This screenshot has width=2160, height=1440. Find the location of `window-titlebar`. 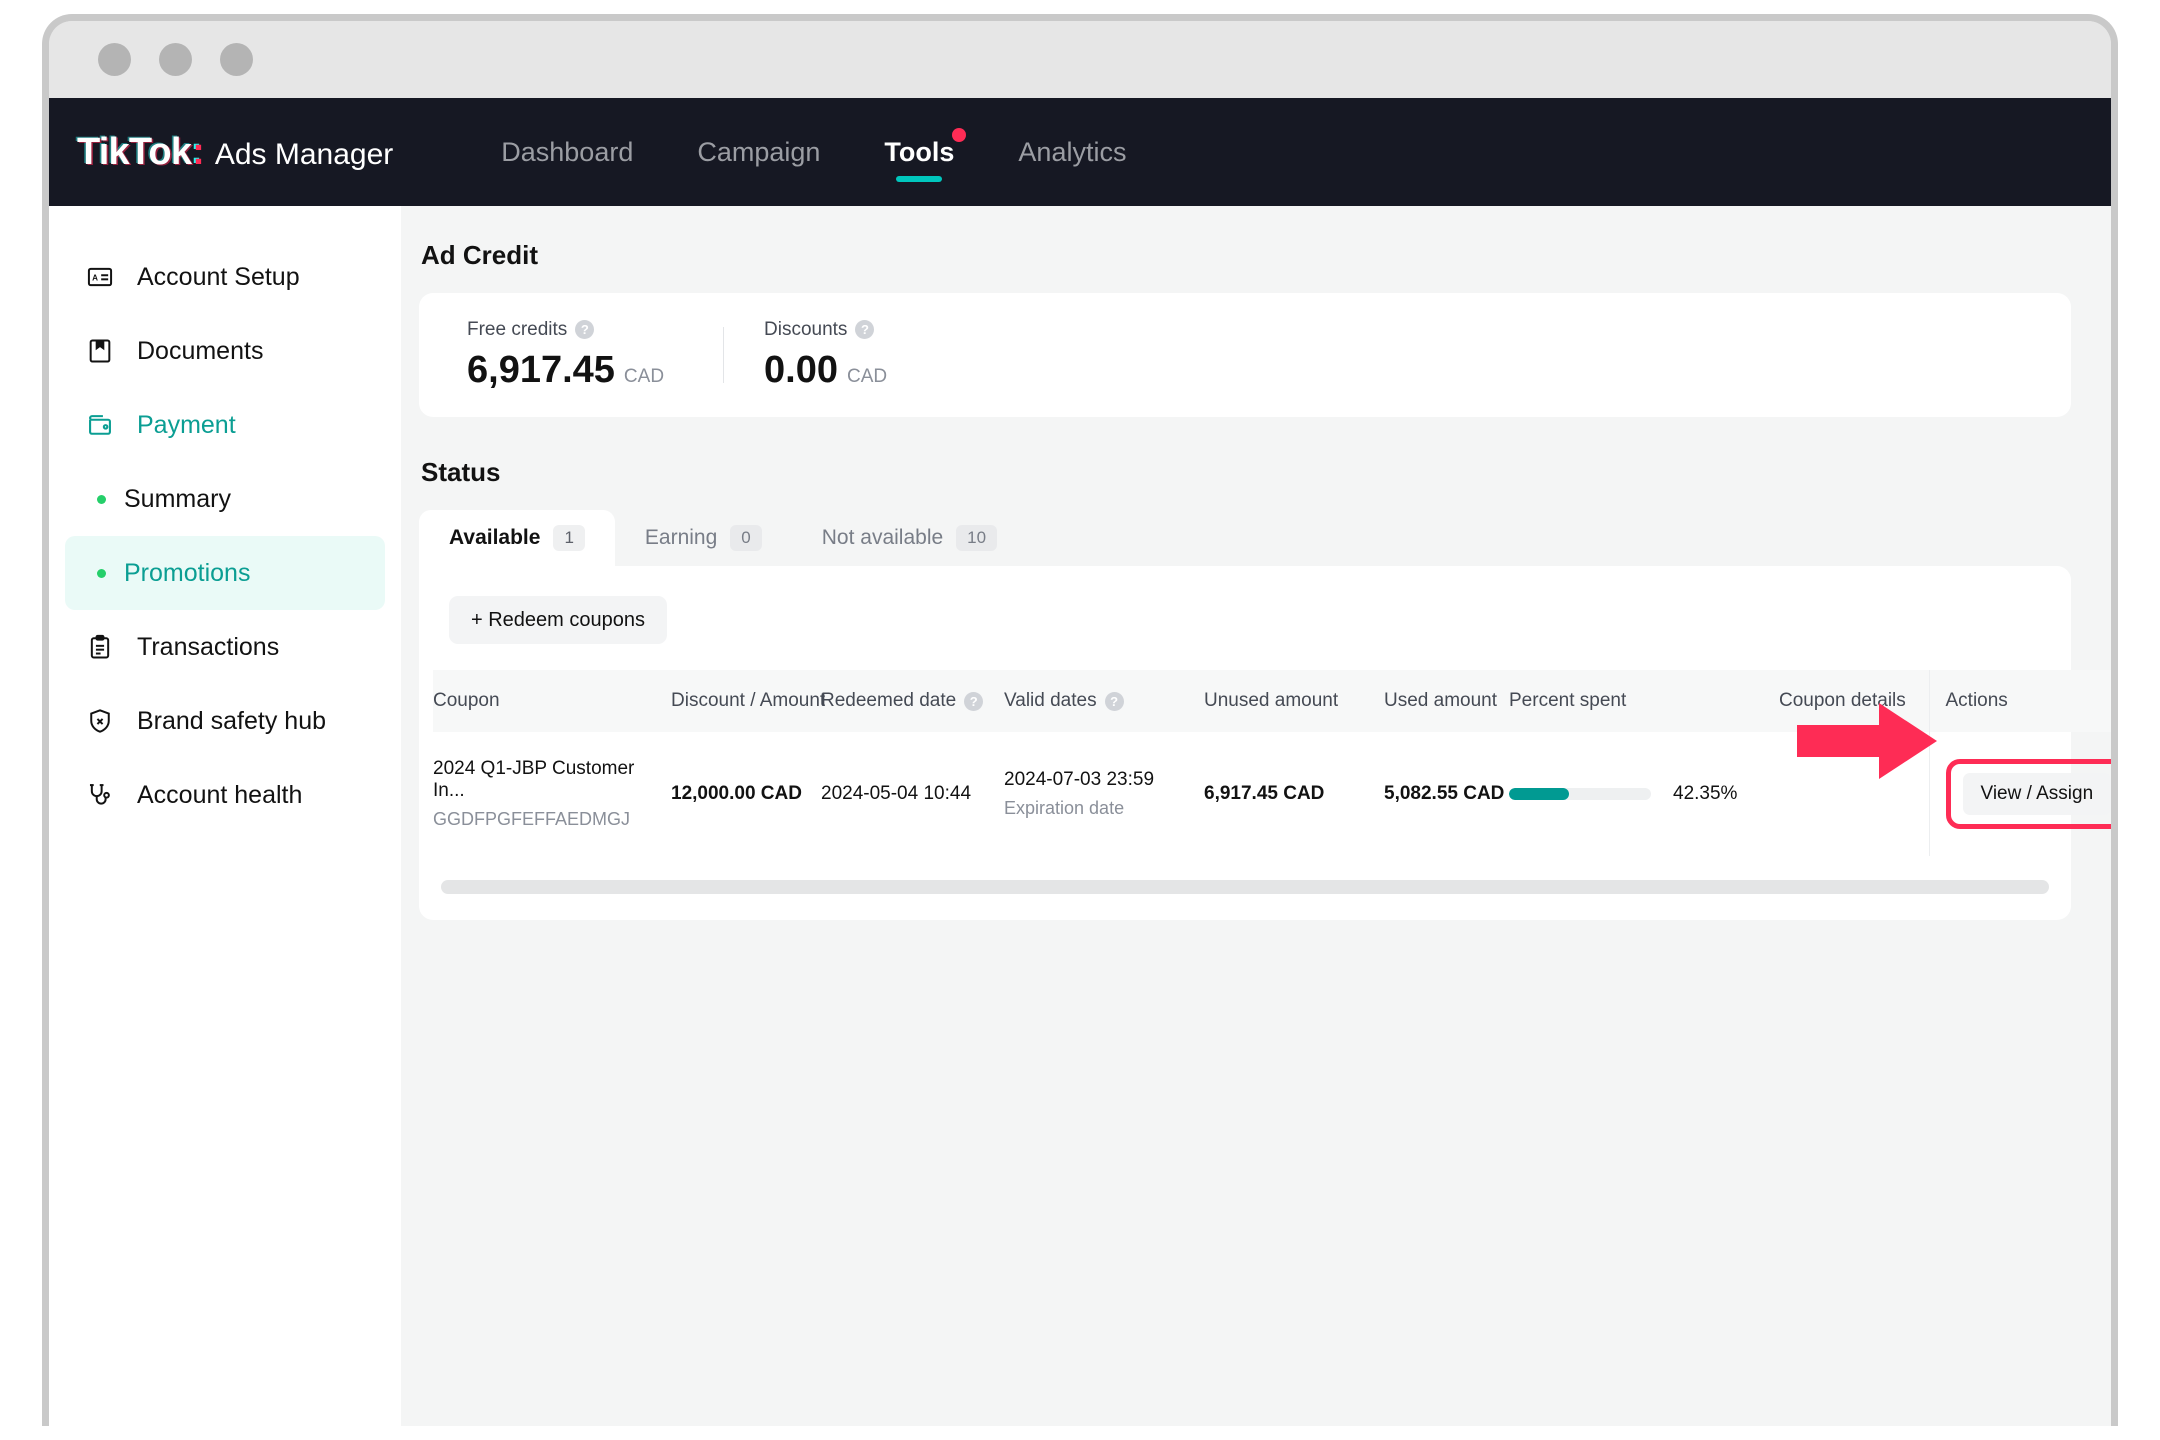

window-titlebar is located at coordinates (1080, 59).